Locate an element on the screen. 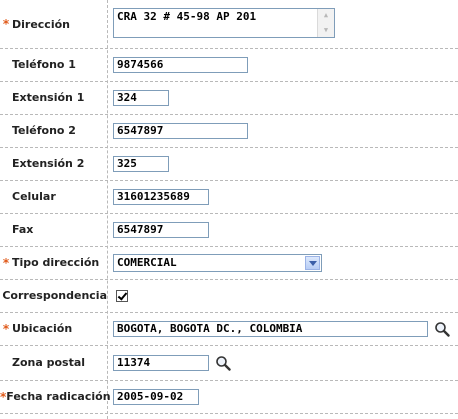 Image resolution: width=458 pixels, height=419 pixels. row-tipo-direccion: * Tipo dirección COMERCIAL is located at coordinates (229, 262).